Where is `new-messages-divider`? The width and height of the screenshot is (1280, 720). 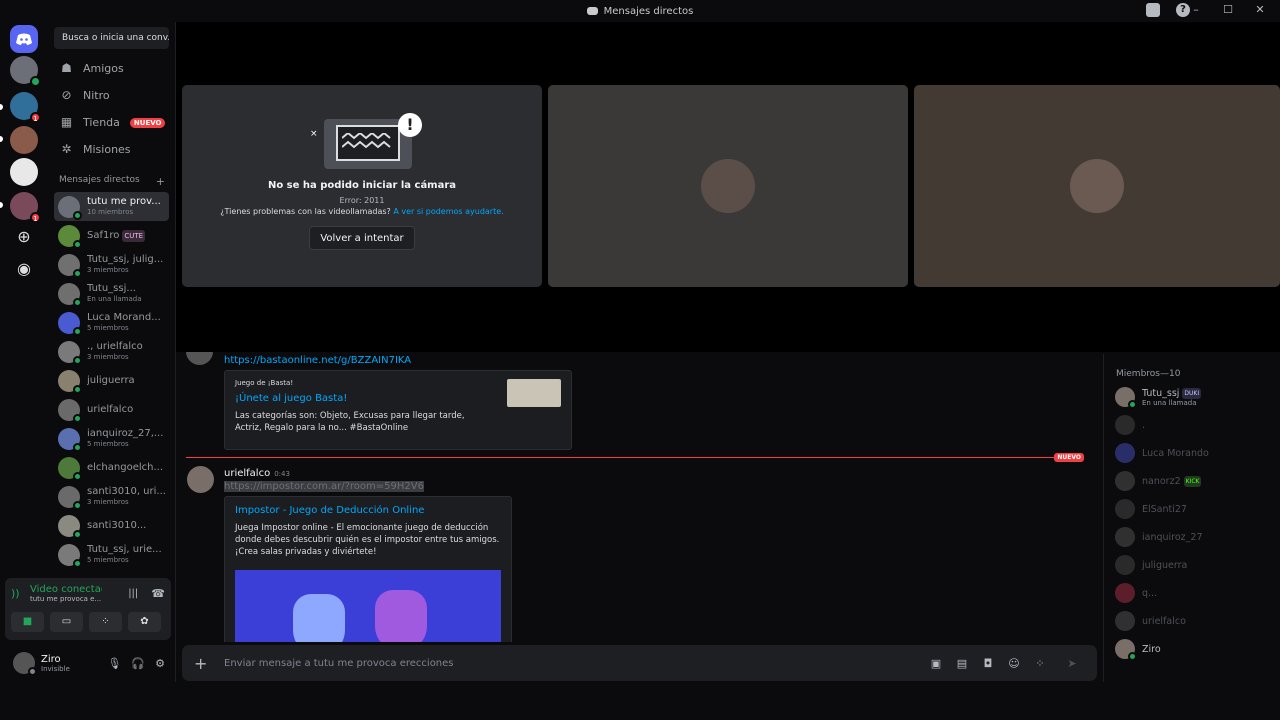
new-messages-divider is located at coordinates (632, 457).